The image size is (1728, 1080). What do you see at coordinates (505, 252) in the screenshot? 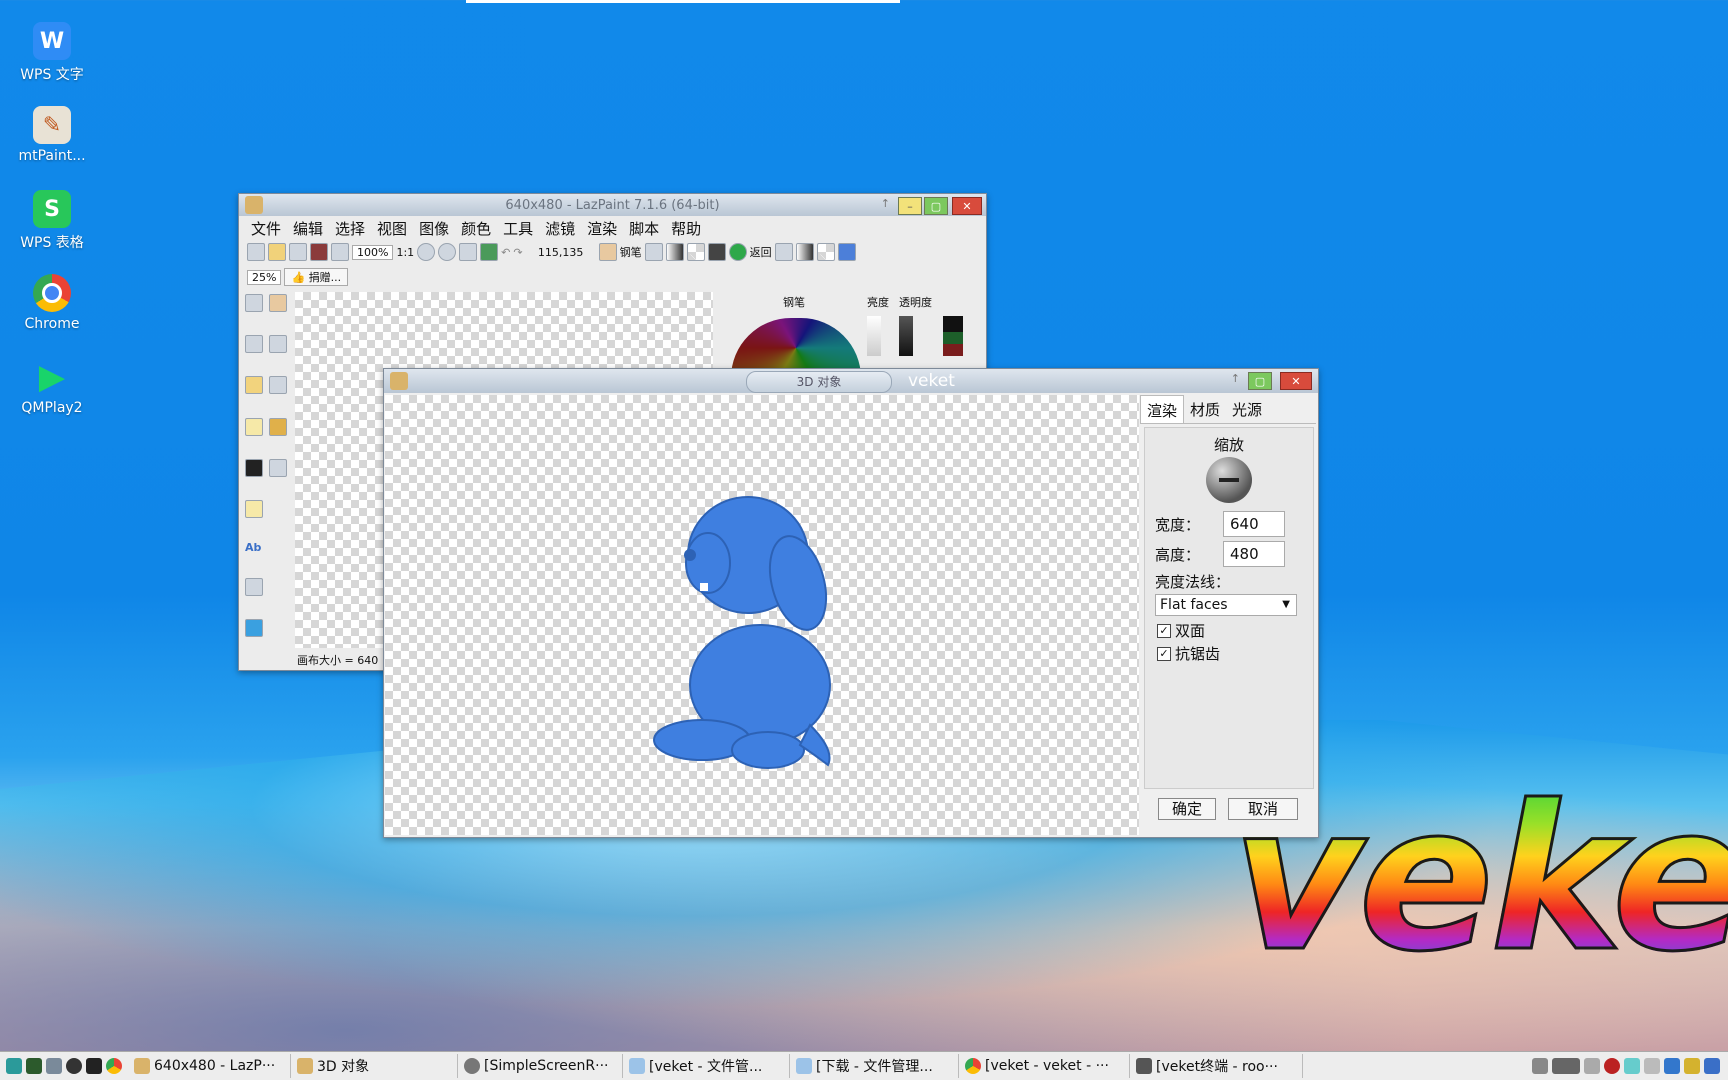
I see `undo-icon: ↶` at bounding box center [505, 252].